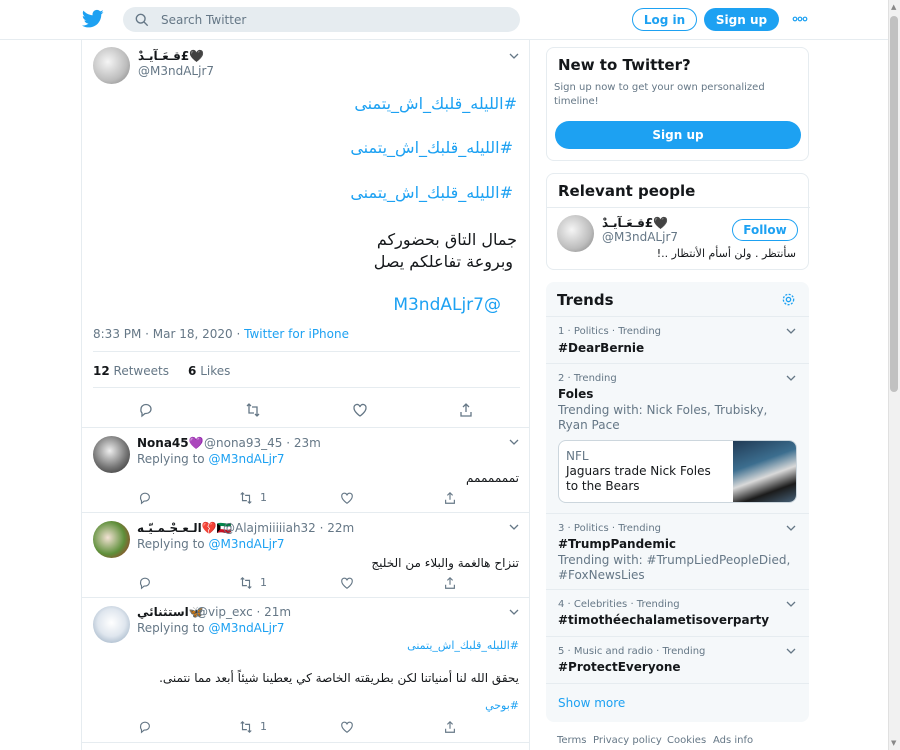  Describe the element at coordinates (741, 19) in the screenshot. I see `signup-button: Sign up` at that location.